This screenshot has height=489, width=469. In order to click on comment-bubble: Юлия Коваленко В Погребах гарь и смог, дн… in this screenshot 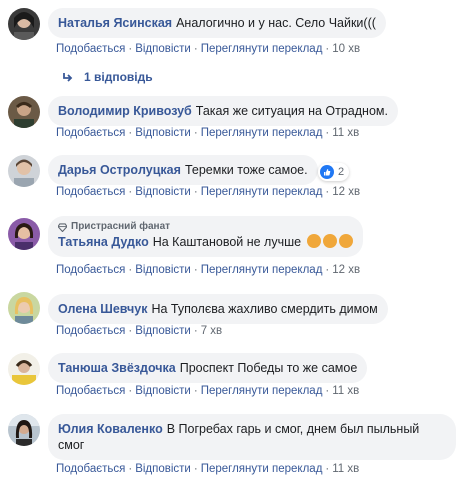, I will do `click(252, 437)`.